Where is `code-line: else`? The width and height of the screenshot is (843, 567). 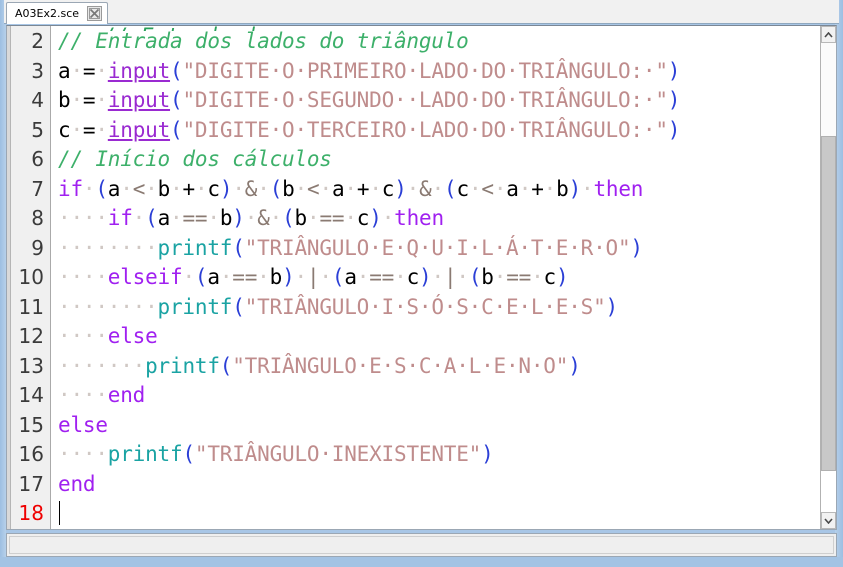
code-line: else is located at coordinates (435, 426).